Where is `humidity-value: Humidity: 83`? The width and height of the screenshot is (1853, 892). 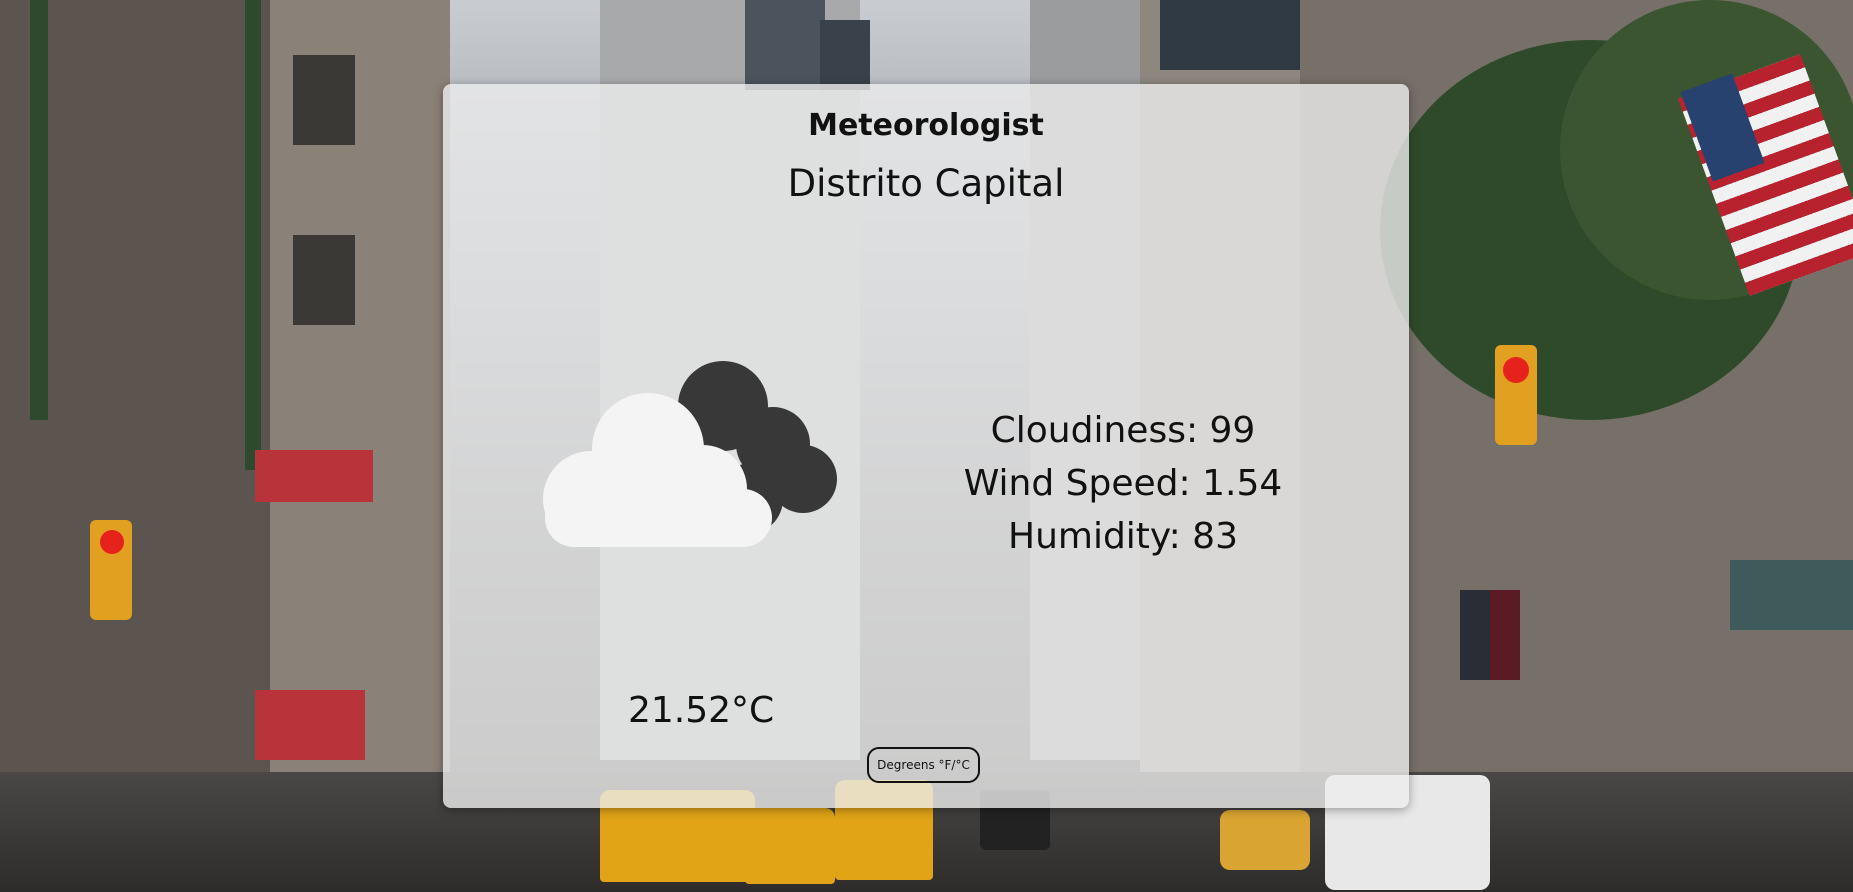 humidity-value: Humidity: 83 is located at coordinates (1123, 536).